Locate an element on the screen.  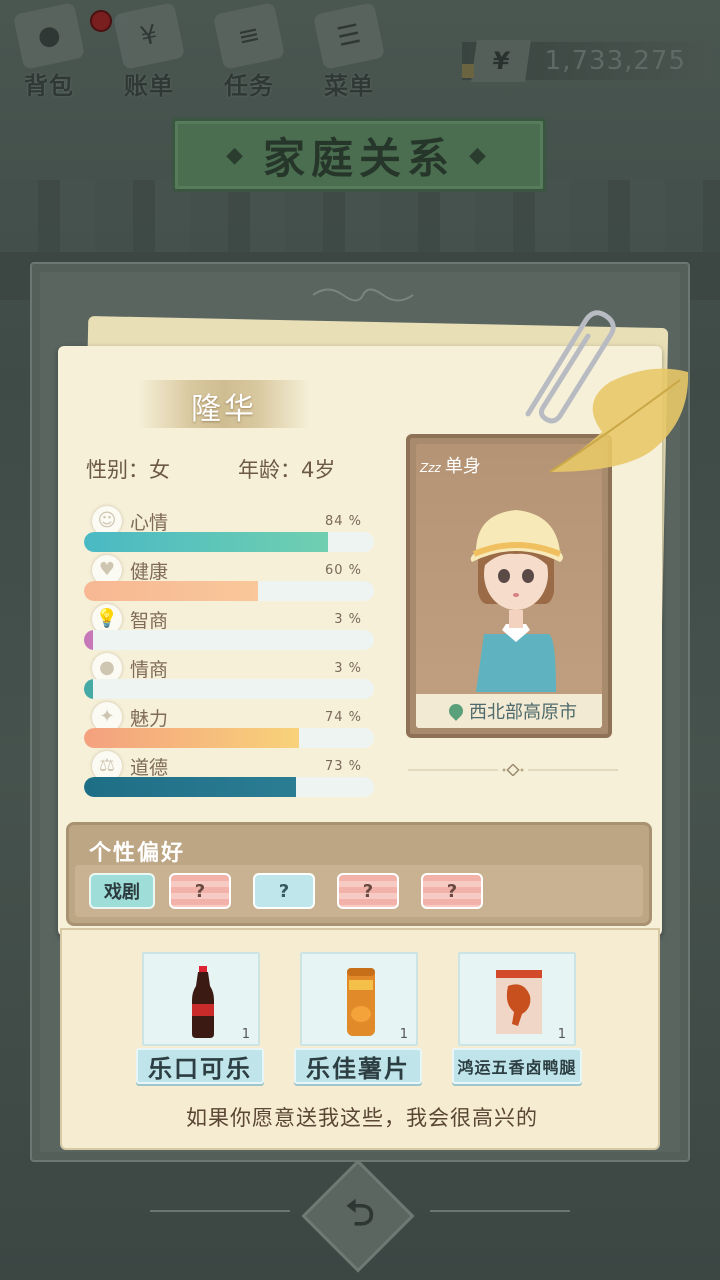
money-value: 1,733,275 is located at coordinates (615, 61).